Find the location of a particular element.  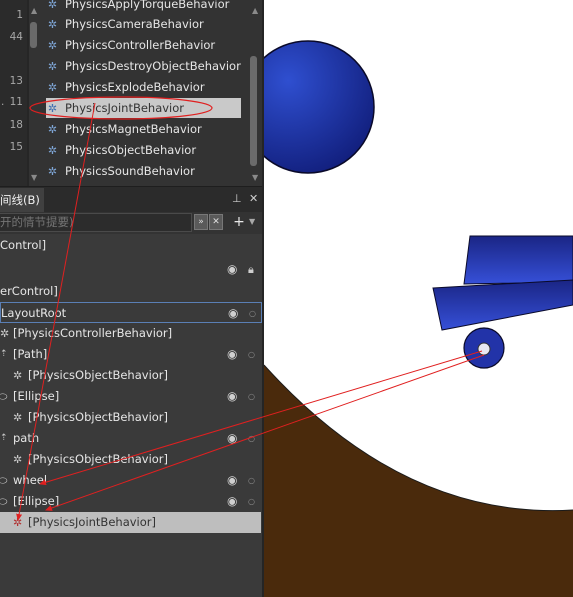

drag-arrow is located at coordinates (56, 311).